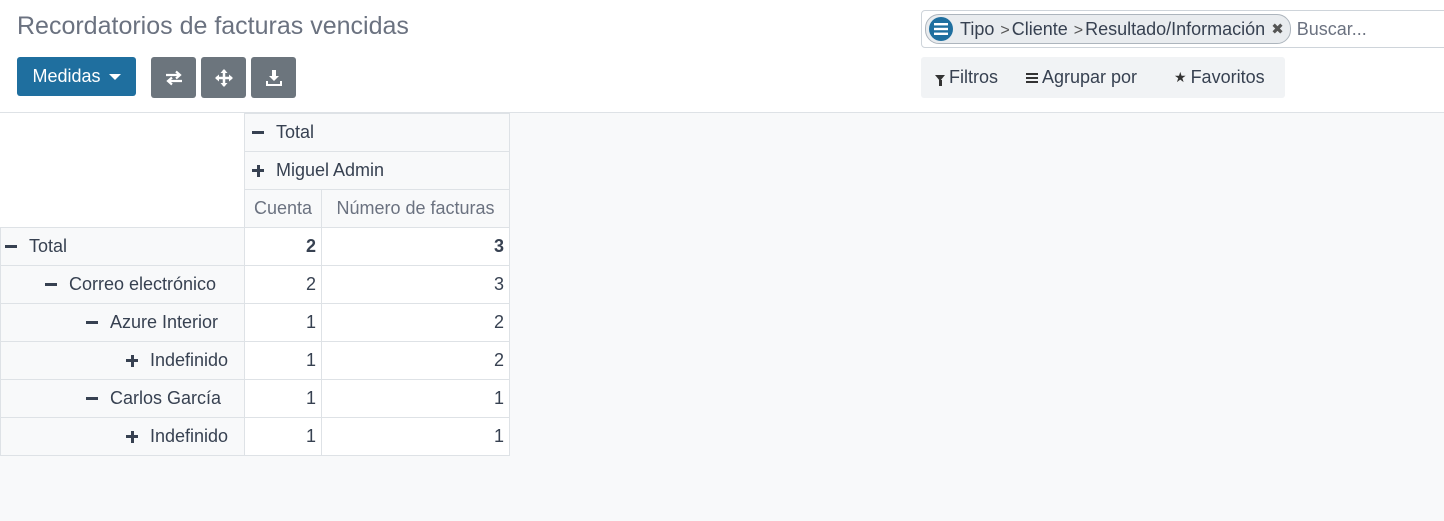 Image resolution: width=1444 pixels, height=521 pixels. Describe the element at coordinates (1032, 77) in the screenshot. I see `list-icon` at that location.